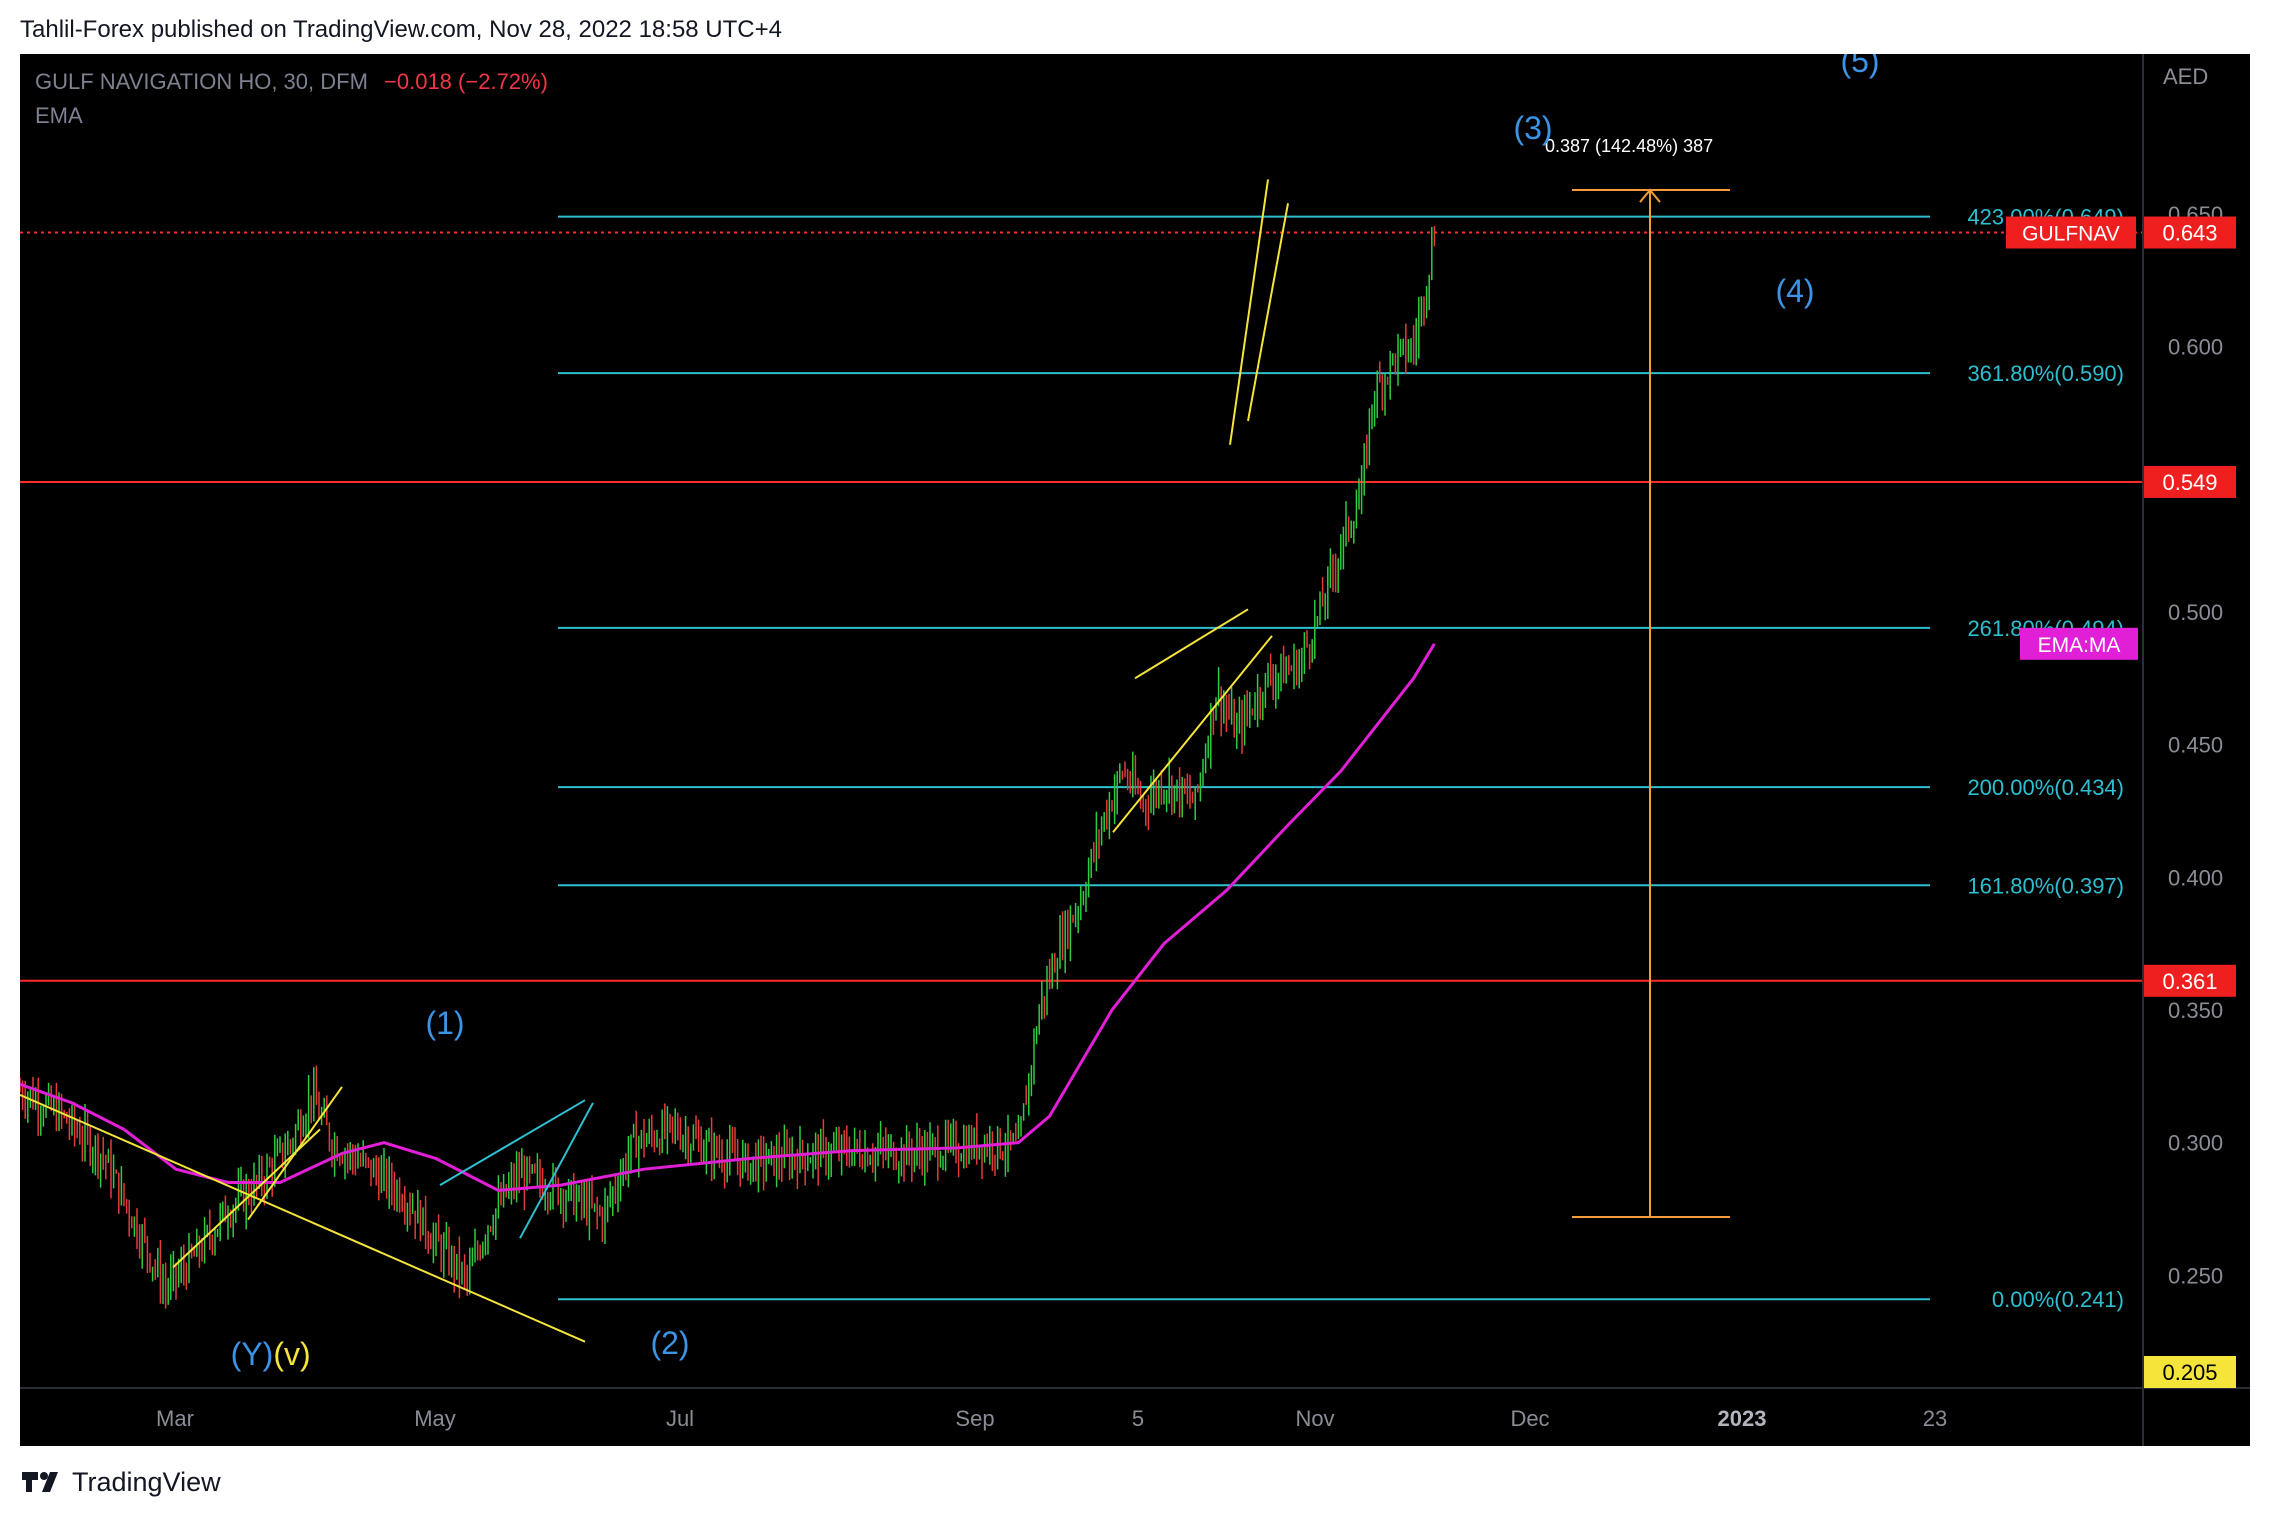 This screenshot has height=1516, width=2270. Describe the element at coordinates (2045, 885) in the screenshot. I see `fib-level-label: 161.80%(0.397)` at that location.